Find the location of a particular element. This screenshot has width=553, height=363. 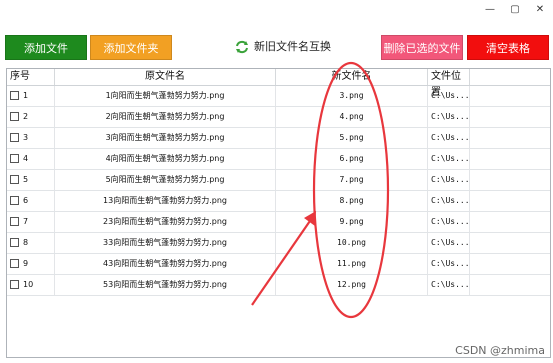

watermark: CSDN @zhmima is located at coordinates (500, 350).